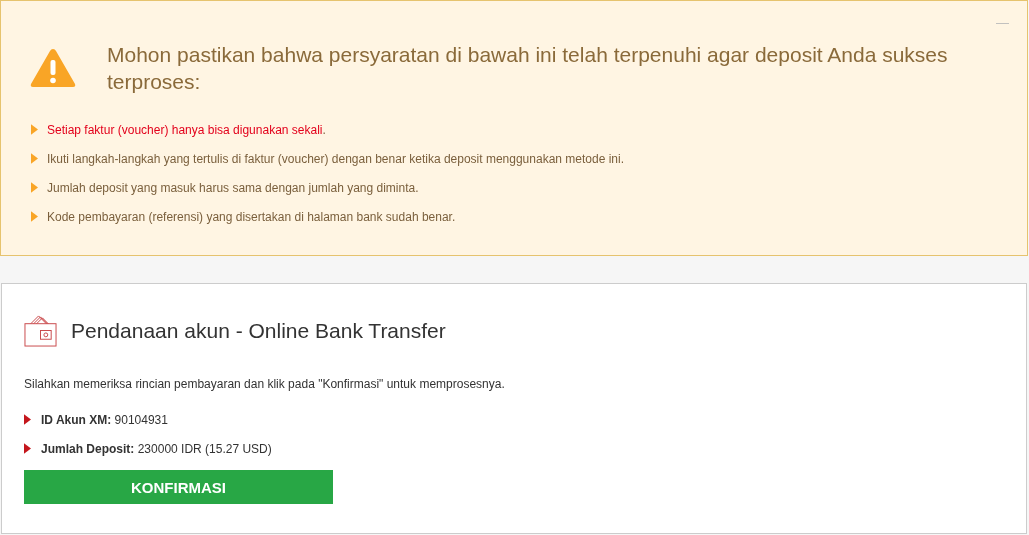 The width and height of the screenshot is (1029, 535). What do you see at coordinates (186, 129) in the screenshot?
I see `requirement-text: Setiap faktur (voucher) hanya bisa digunakan sekali.` at bounding box center [186, 129].